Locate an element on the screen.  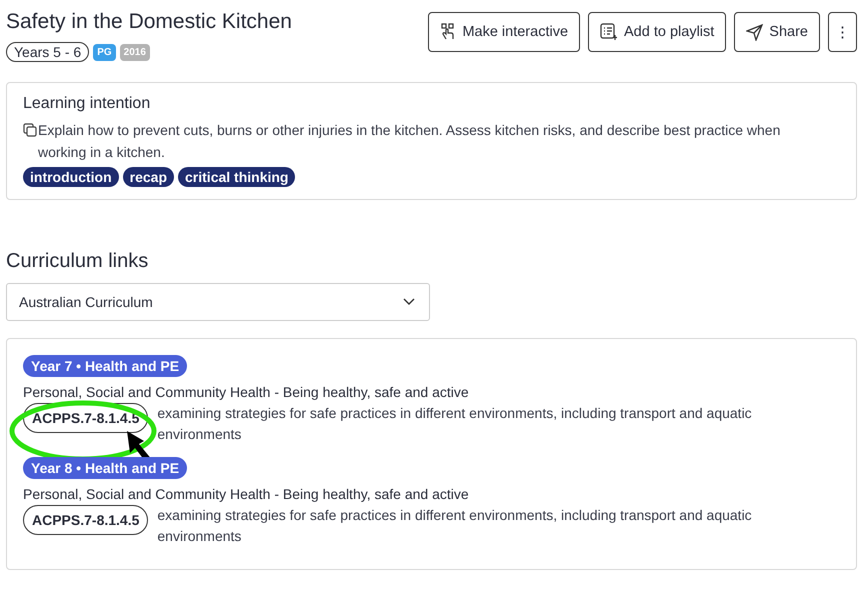
playlist-button: Add to playlist is located at coordinates (657, 32).